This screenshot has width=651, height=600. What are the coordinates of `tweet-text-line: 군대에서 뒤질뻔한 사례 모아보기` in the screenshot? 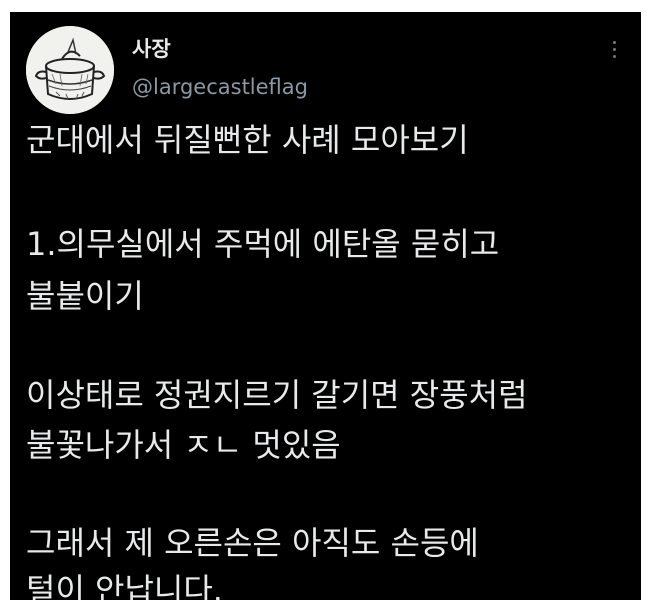 It's located at (247, 140).